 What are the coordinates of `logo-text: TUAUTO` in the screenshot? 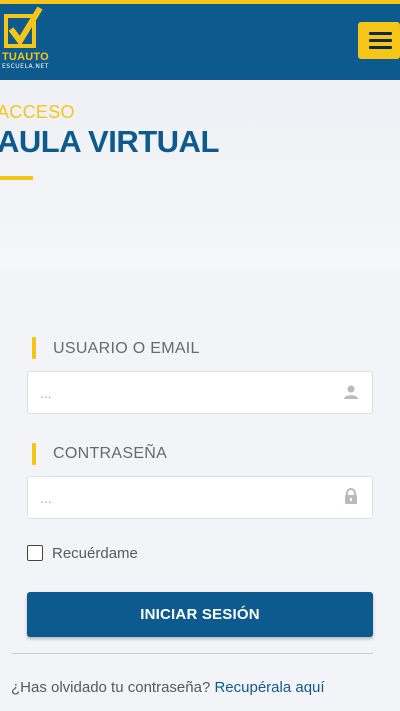 It's located at (25, 57).